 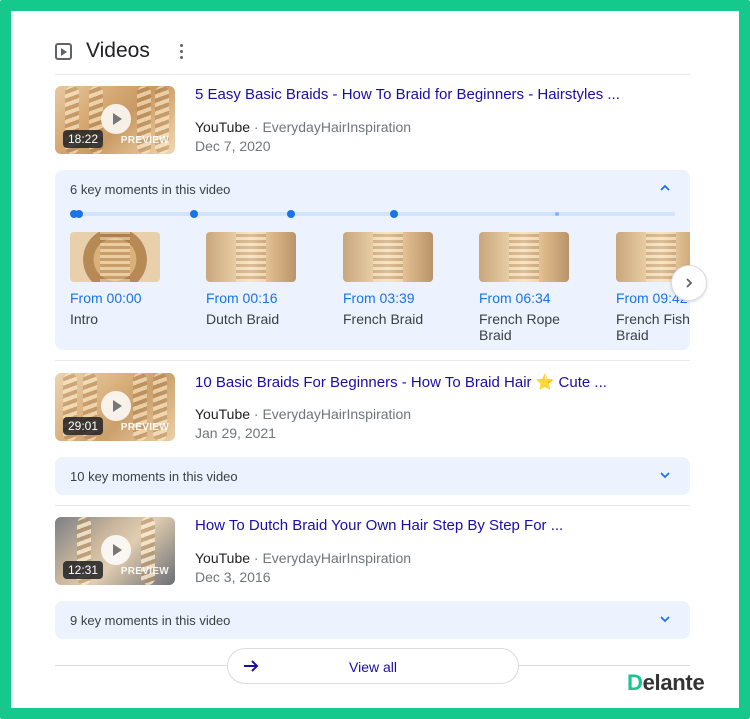 I want to click on section-title: Videos, so click(x=118, y=50).